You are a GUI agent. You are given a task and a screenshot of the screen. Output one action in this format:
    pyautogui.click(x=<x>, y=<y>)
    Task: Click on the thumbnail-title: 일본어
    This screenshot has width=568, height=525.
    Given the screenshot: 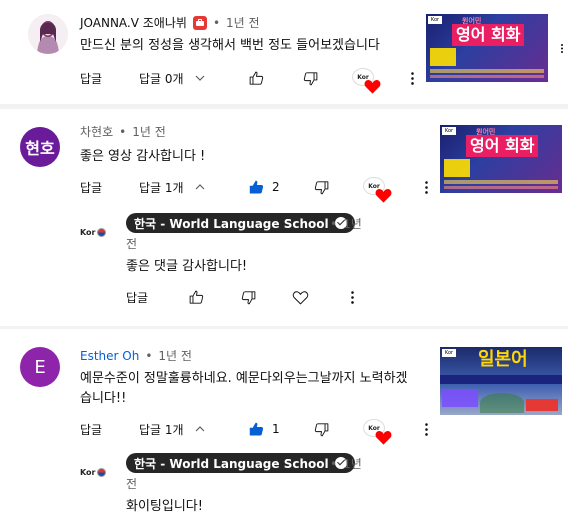 What is the action you would take?
    pyautogui.click(x=503, y=359)
    